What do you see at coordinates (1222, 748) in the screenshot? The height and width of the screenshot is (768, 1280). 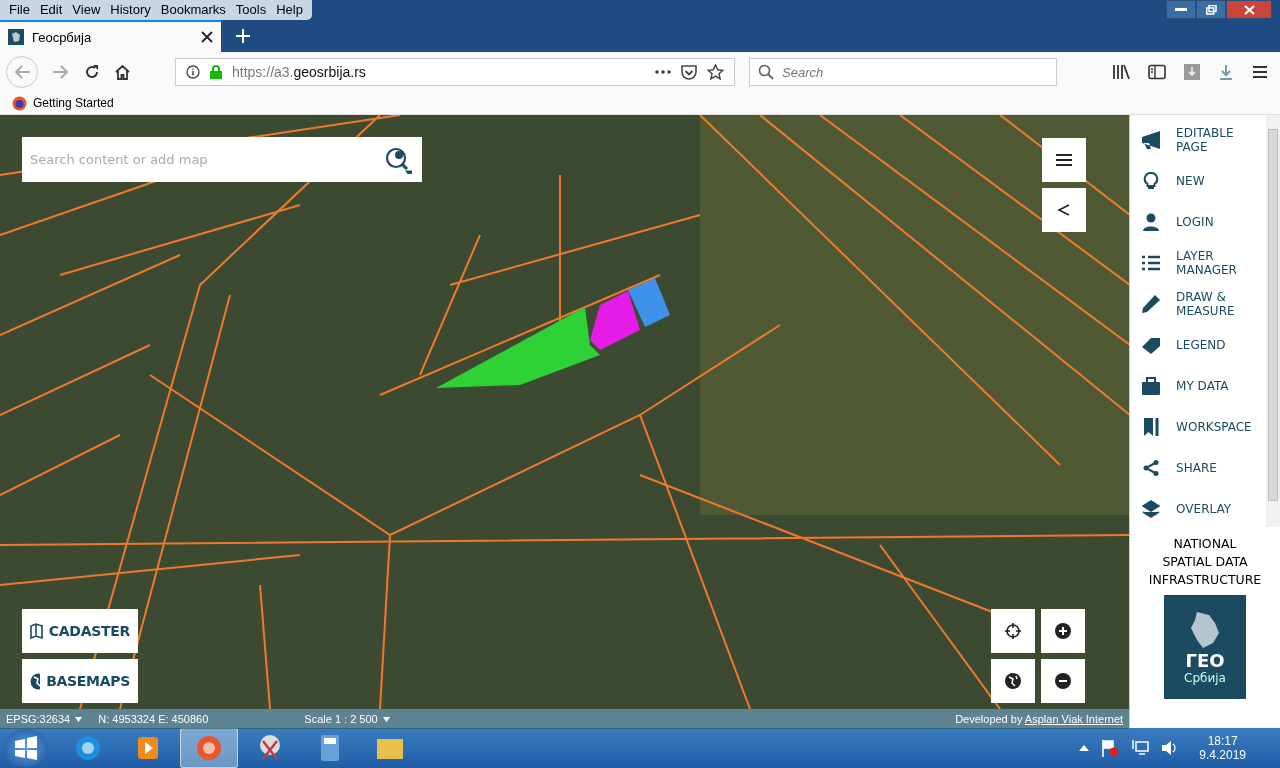 I see `clock: 18:17 9.4.2019` at bounding box center [1222, 748].